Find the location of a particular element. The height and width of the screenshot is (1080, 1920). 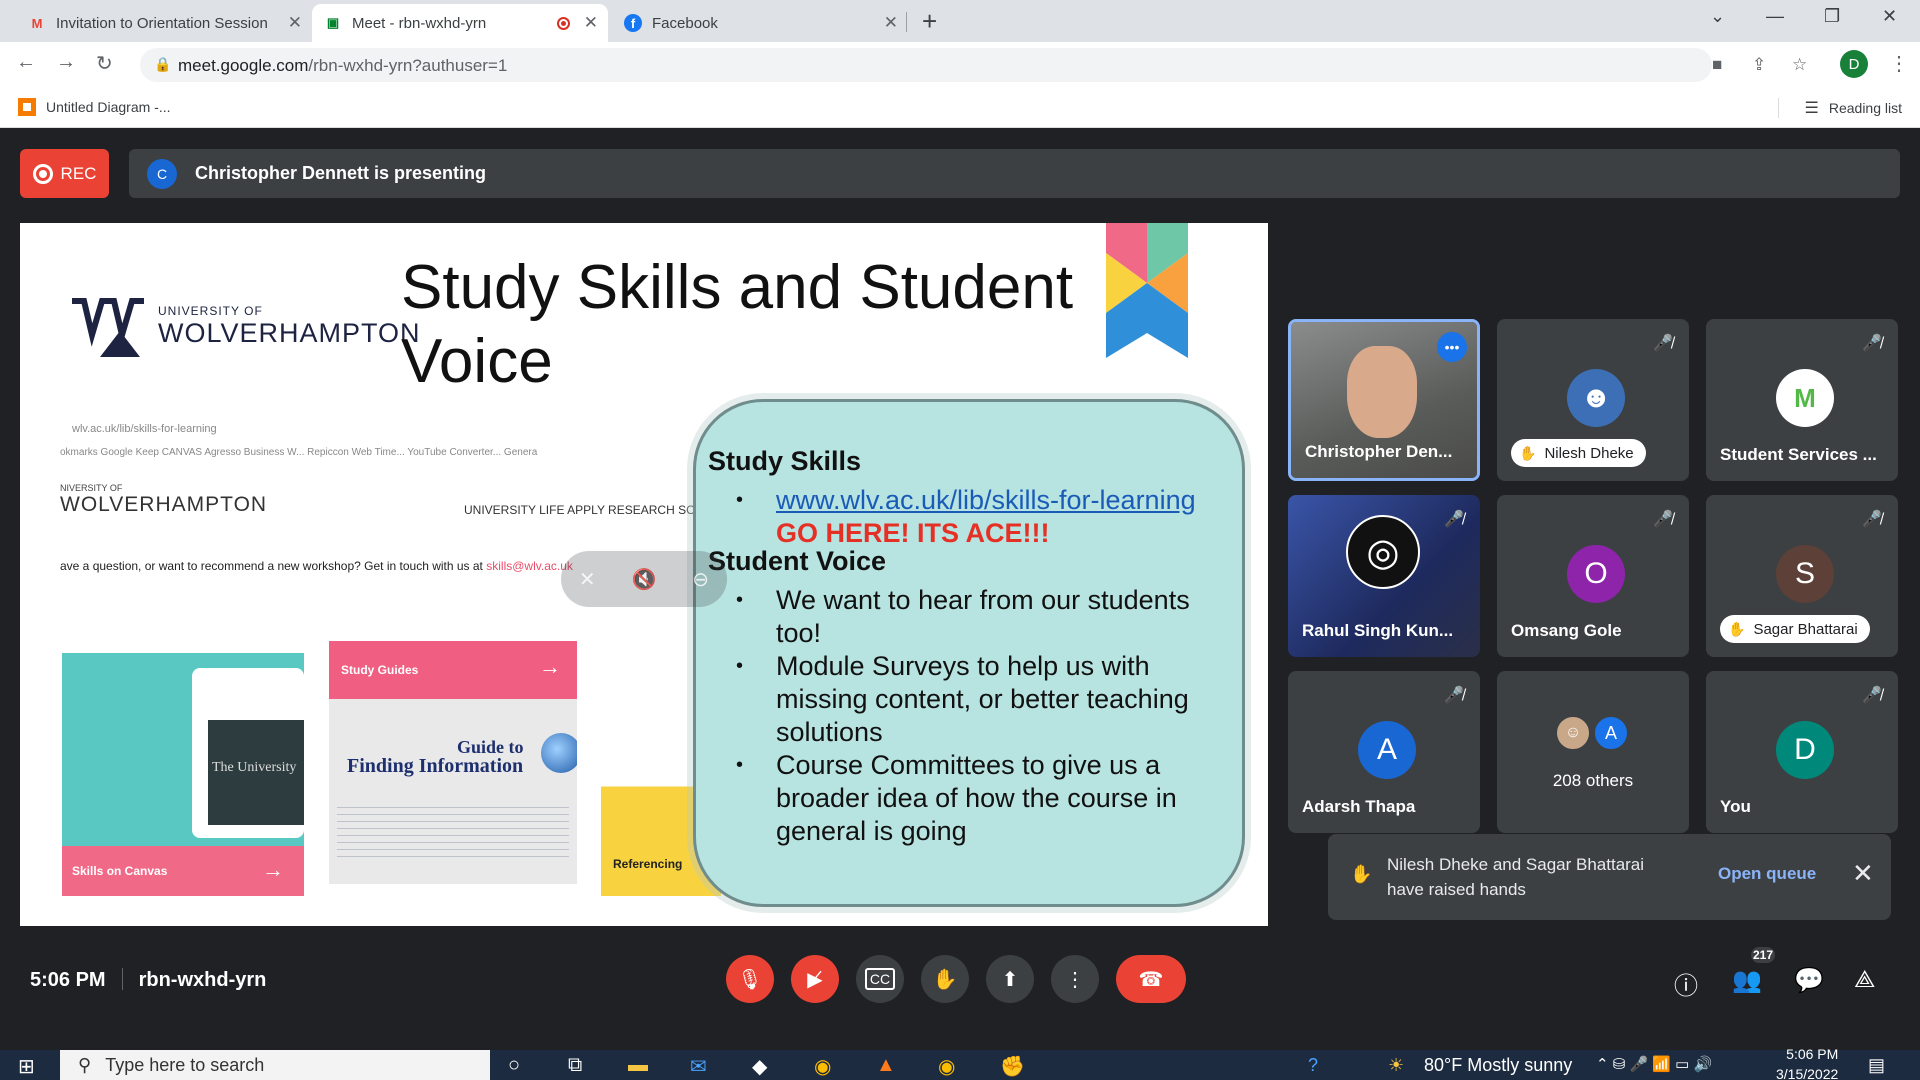

reload-icon: ↻ is located at coordinates (104, 63).